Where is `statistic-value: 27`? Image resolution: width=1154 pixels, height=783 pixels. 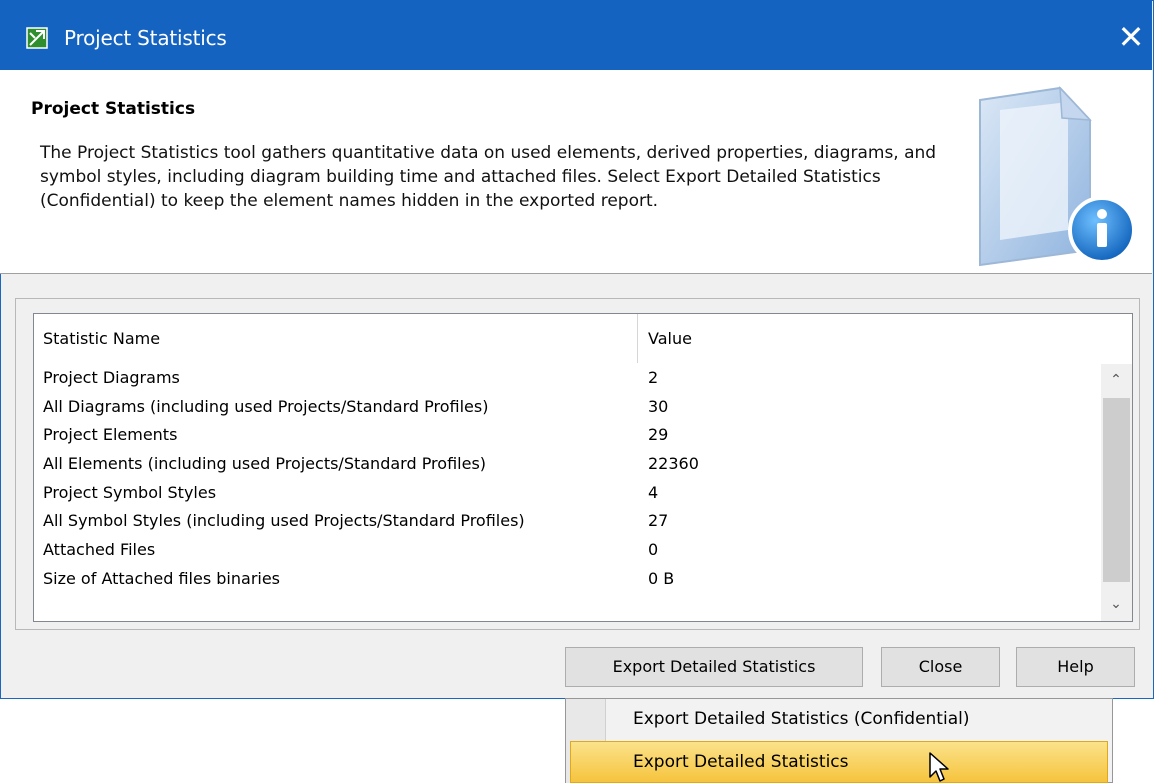 statistic-value: 27 is located at coordinates (658, 521).